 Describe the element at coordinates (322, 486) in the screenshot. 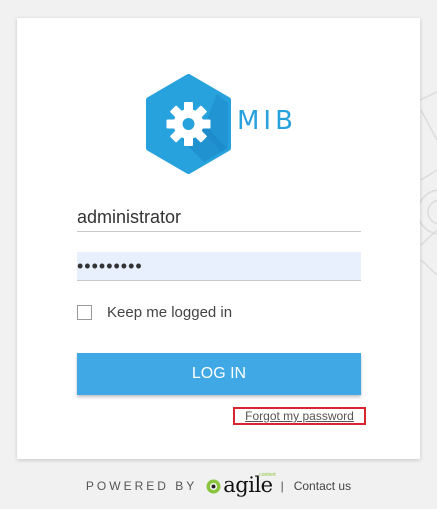

I see `contact-us-link: Contact us` at that location.